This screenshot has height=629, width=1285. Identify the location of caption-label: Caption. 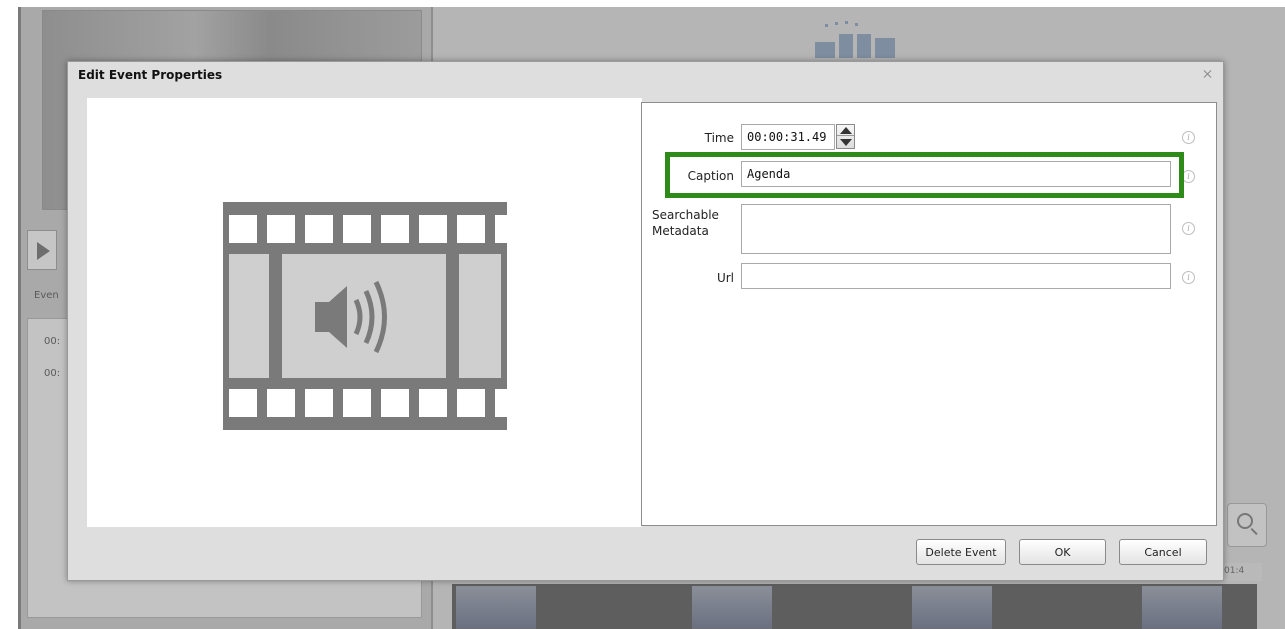
(710, 176).